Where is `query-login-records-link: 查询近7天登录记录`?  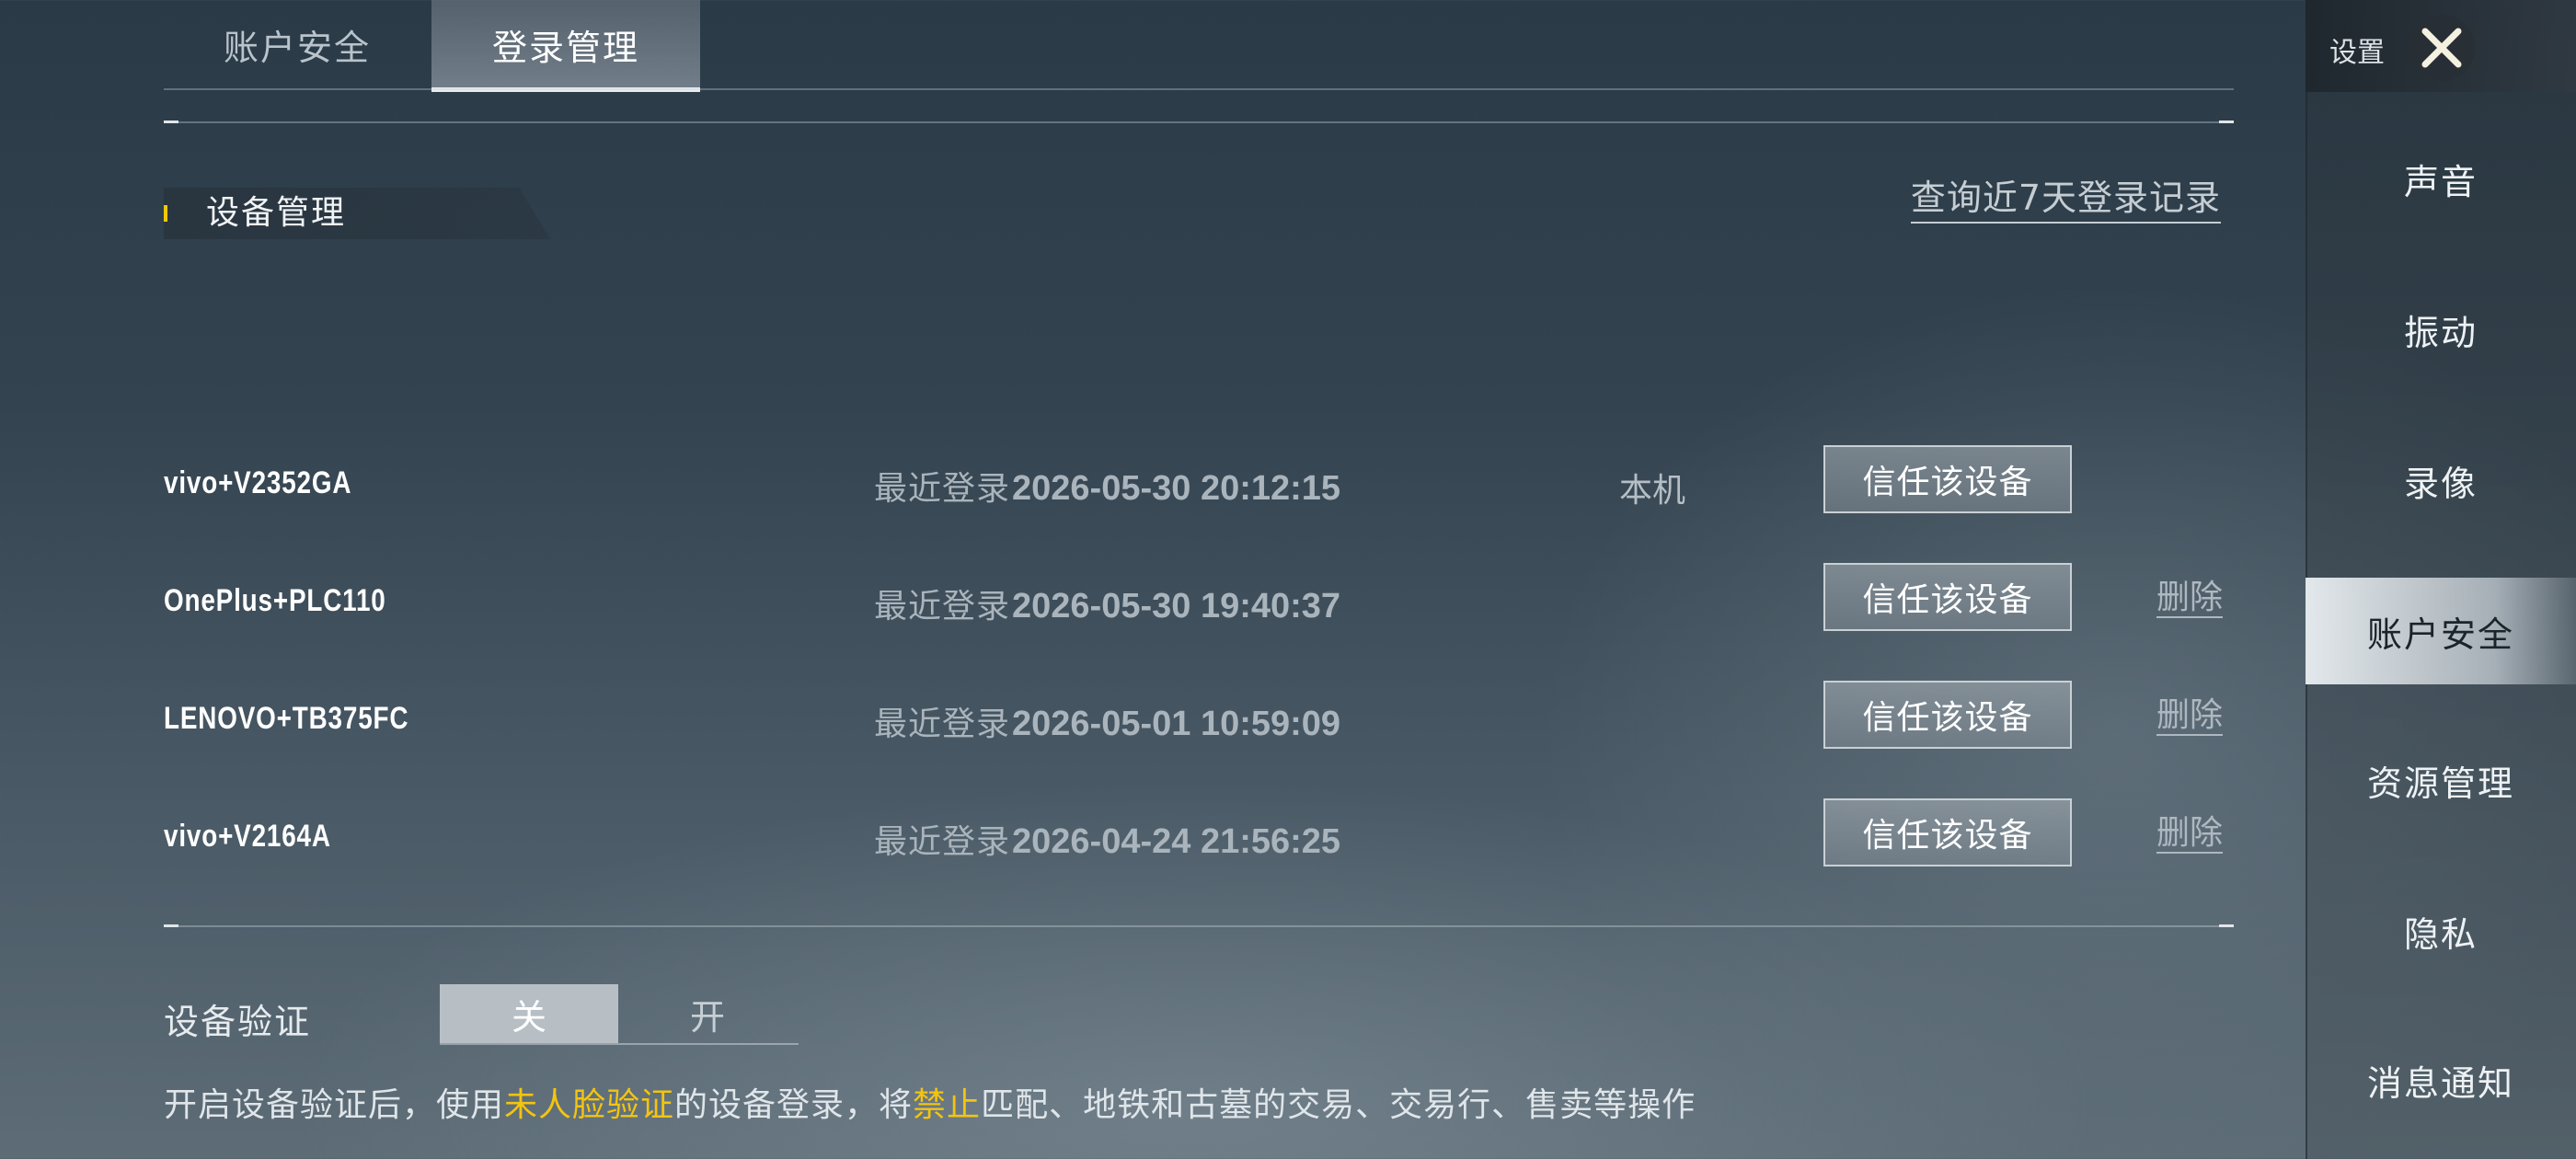
query-login-records-link: 查询近7天登录记录 is located at coordinates (2065, 196).